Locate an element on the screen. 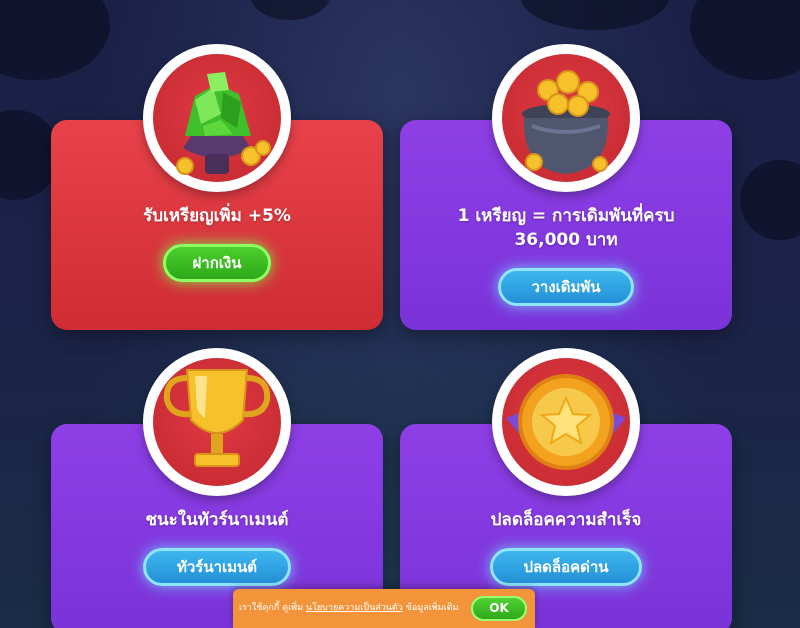  medal-gems is located at coordinates (217, 118).